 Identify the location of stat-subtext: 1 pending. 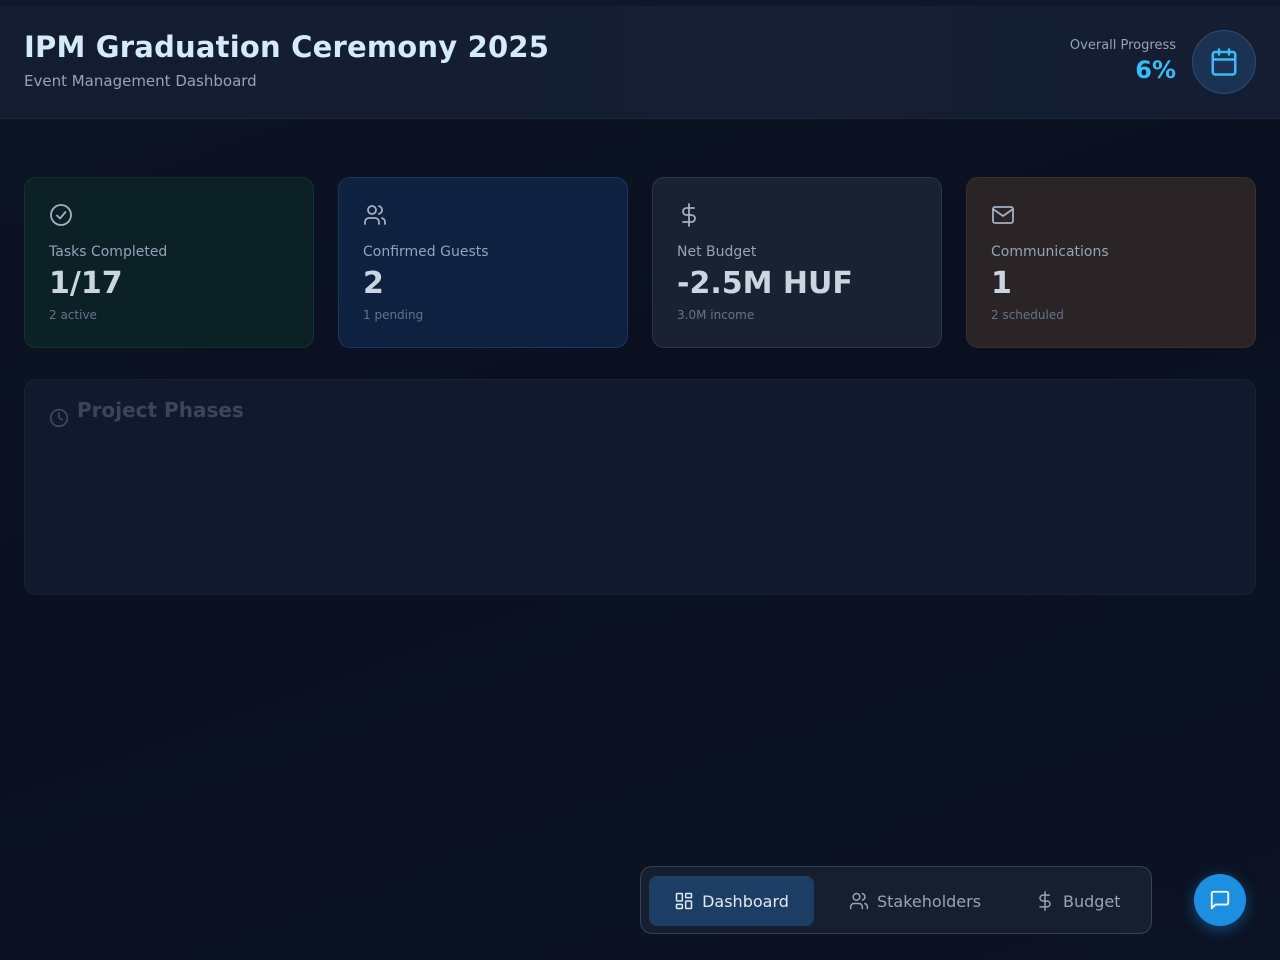
(393, 315).